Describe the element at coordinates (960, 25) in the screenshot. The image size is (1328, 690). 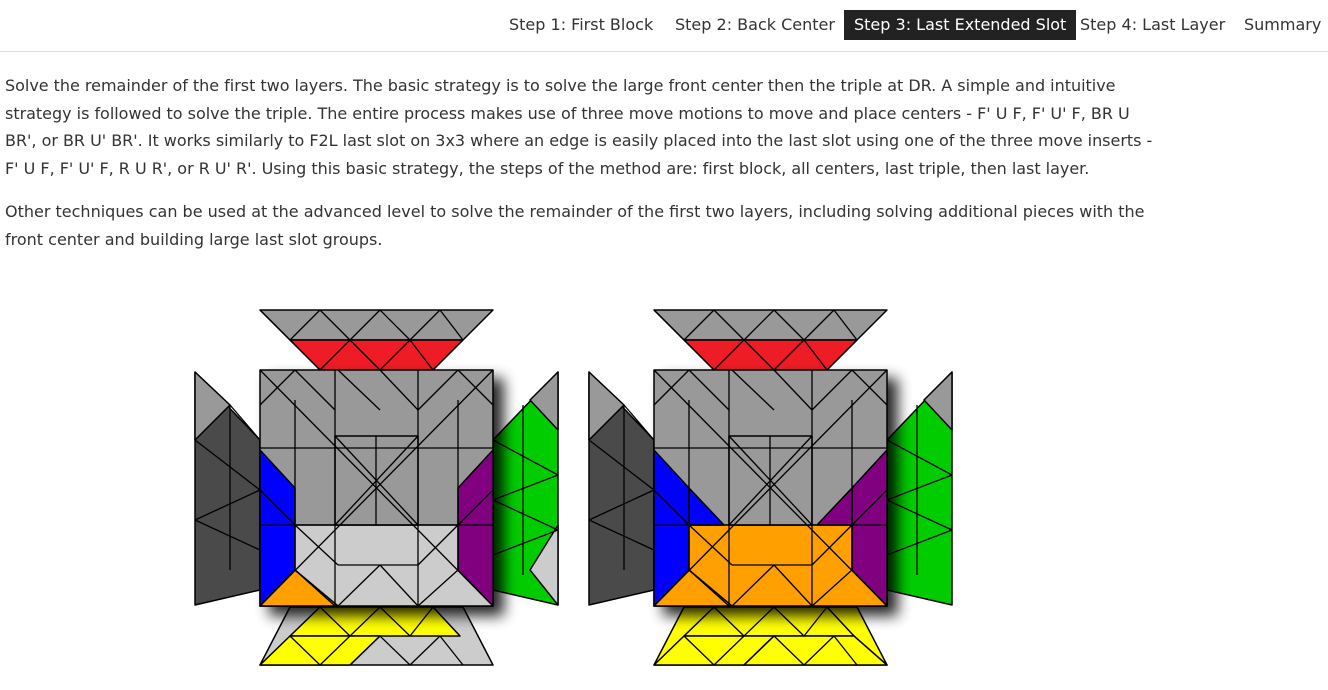
I see `tab-step-3: Step 3: Last Extended Slot` at that location.